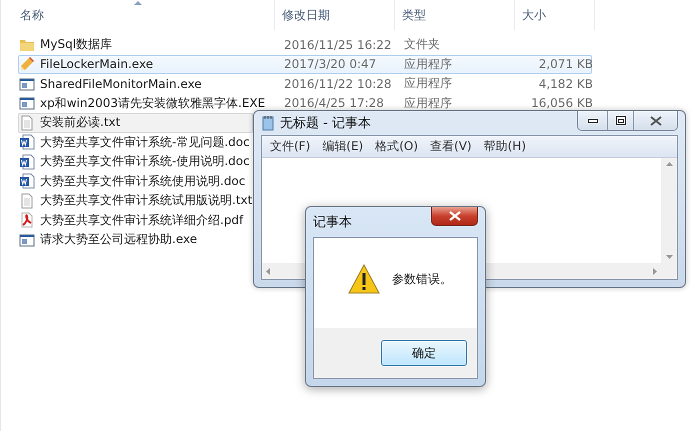 This screenshot has height=431, width=692. Describe the element at coordinates (119, 239) in the screenshot. I see `file-name: 请求大势至公司远程协助.exe` at that location.